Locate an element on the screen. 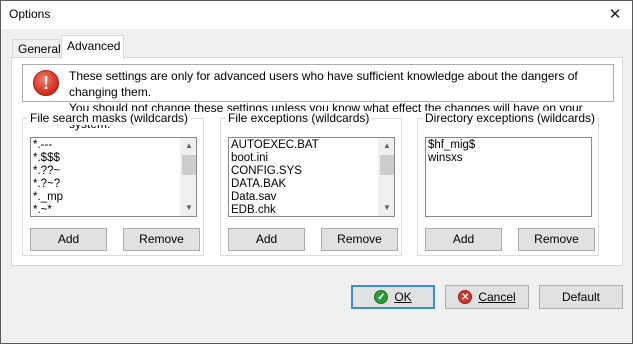  list-item: EDB.chk is located at coordinates (275, 210).